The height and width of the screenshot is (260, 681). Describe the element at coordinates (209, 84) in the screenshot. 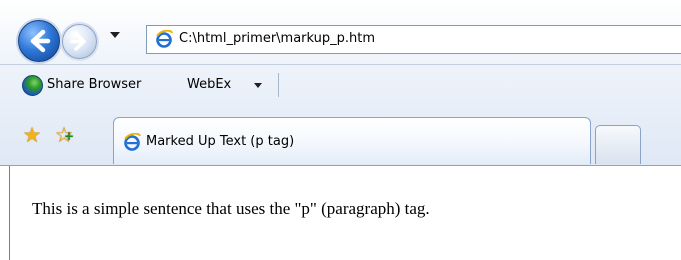

I see `webex-link: WebEx` at that location.